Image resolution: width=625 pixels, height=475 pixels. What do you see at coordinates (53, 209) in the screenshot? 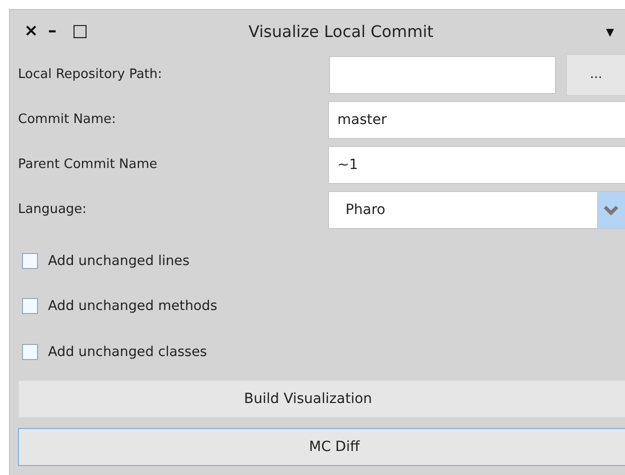
I see `field-label: Language:` at bounding box center [53, 209].